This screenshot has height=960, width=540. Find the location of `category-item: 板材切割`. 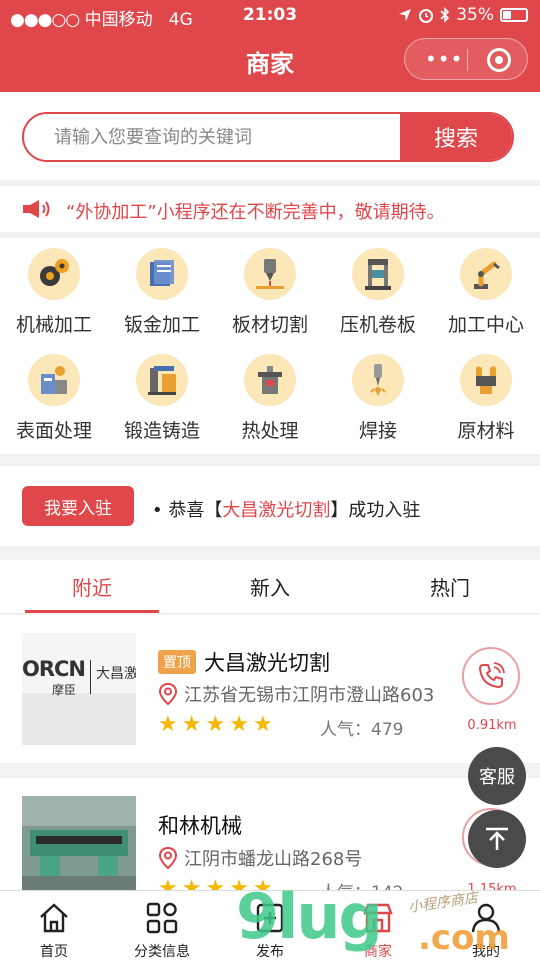

category-item: 板材切割 is located at coordinates (270, 294).